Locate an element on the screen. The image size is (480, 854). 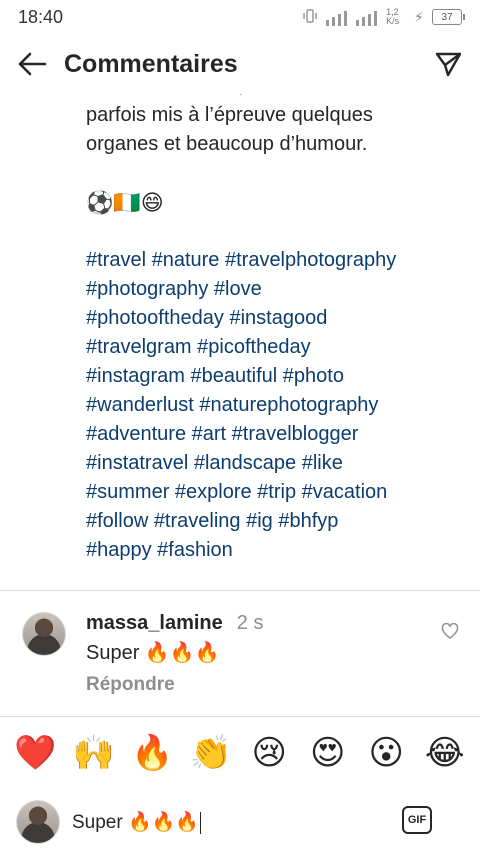
hashtag-line: #instatravel #landscape #like is located at coordinates (266, 463).